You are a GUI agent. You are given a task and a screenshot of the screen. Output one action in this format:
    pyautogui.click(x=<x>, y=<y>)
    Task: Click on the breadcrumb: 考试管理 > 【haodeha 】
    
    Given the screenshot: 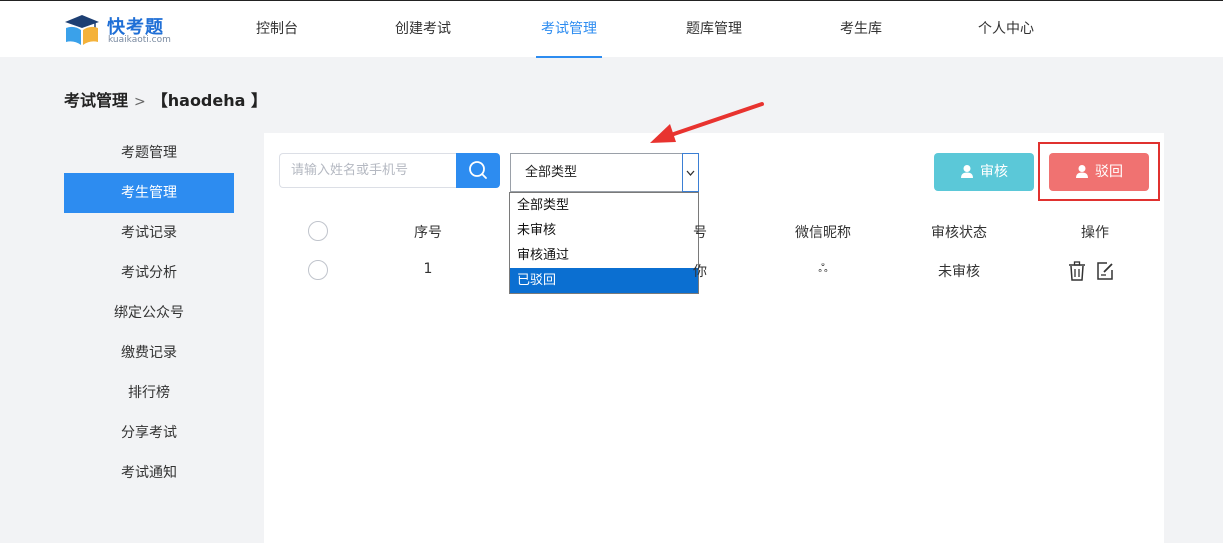 What is the action you would take?
    pyautogui.click(x=165, y=99)
    